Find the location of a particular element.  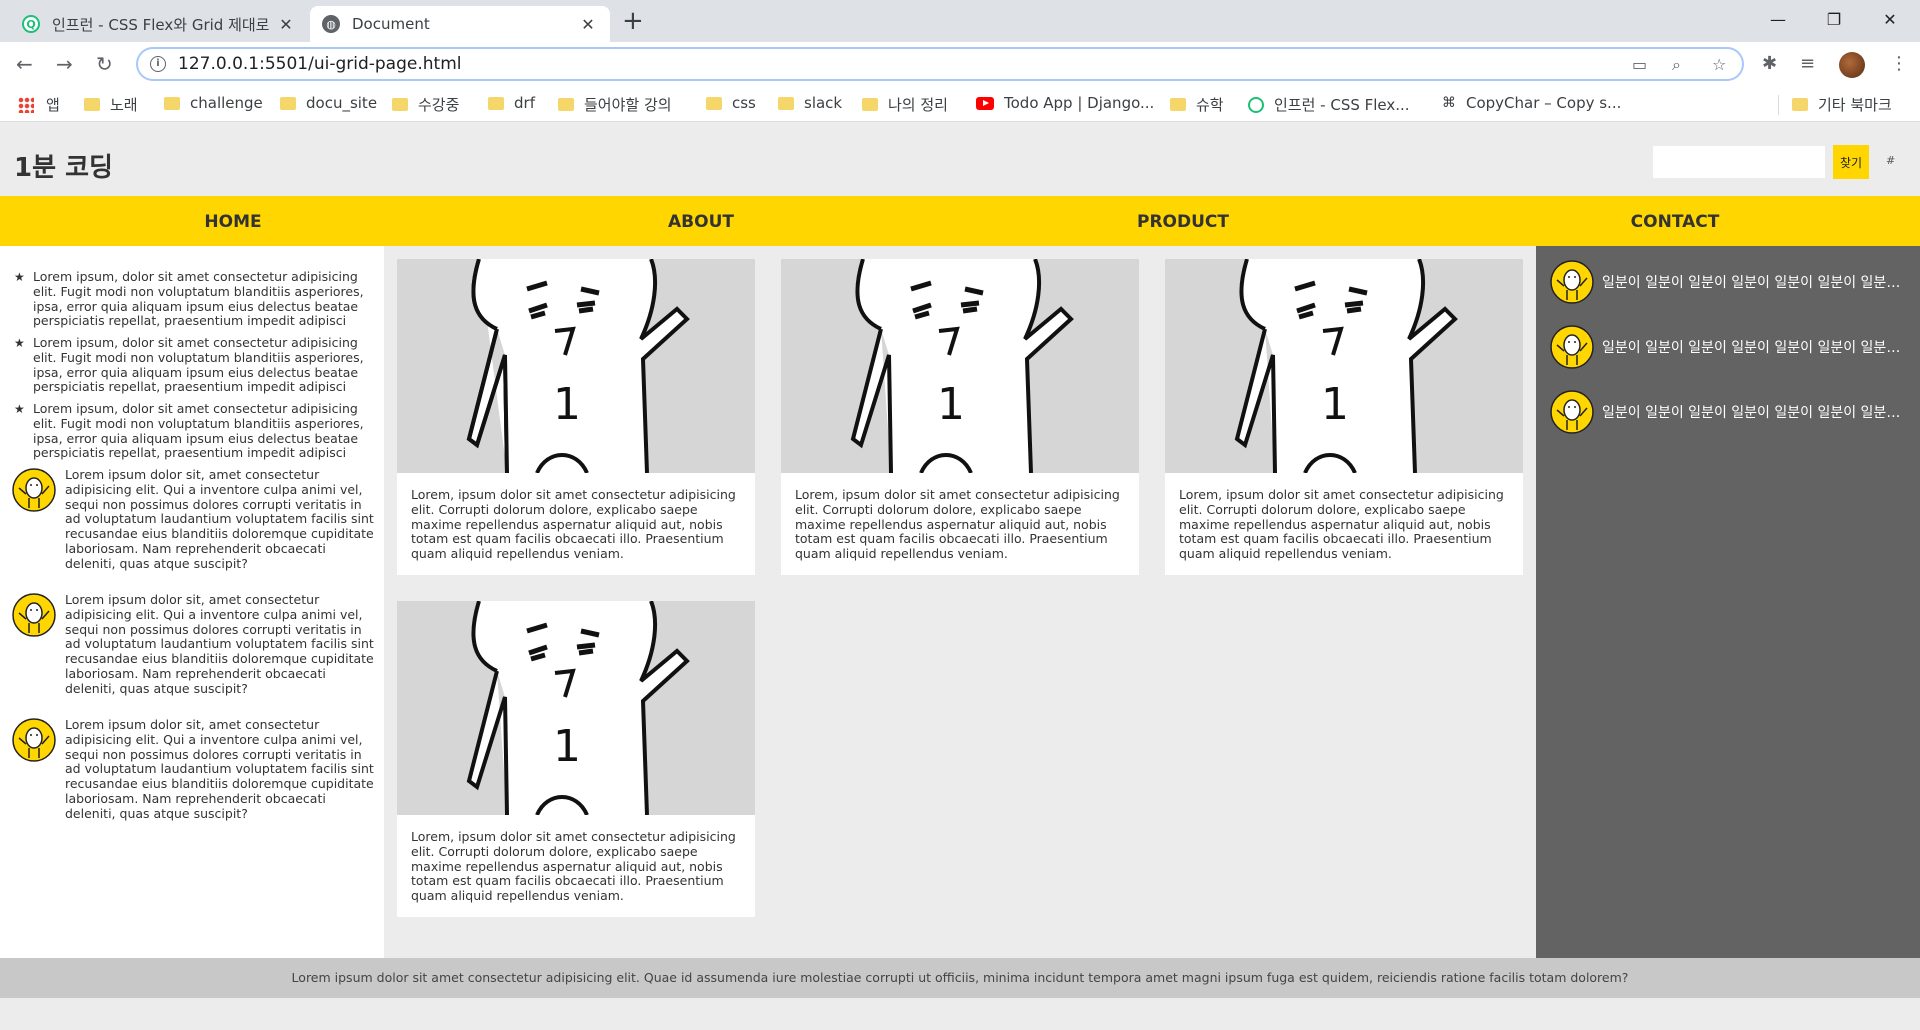

bookmark-folder: 수강중 is located at coordinates (425, 104).